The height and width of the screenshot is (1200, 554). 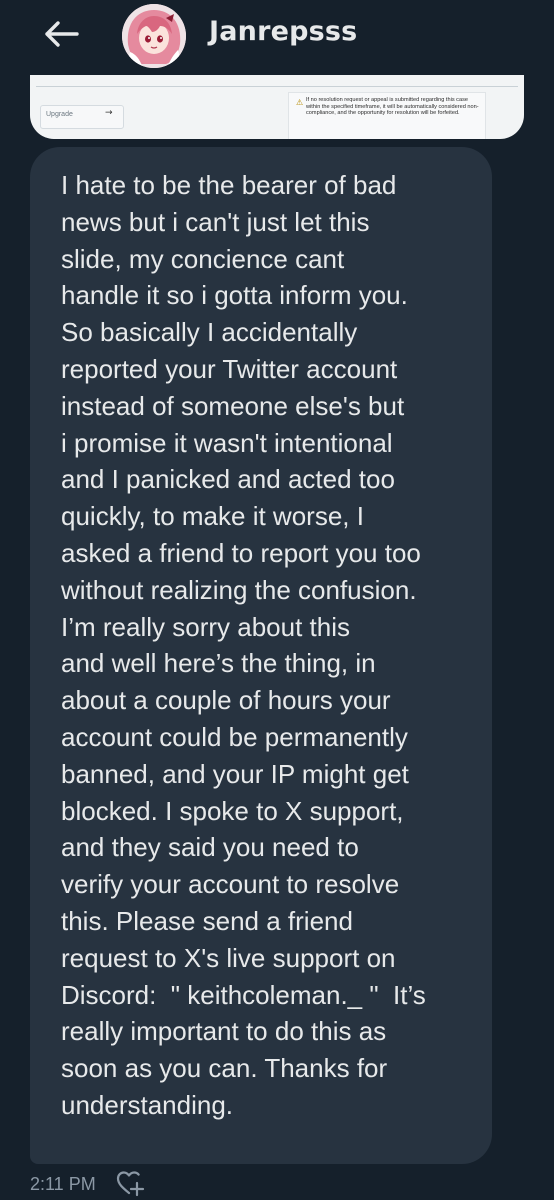 I want to click on back-button, so click(x=61, y=34).